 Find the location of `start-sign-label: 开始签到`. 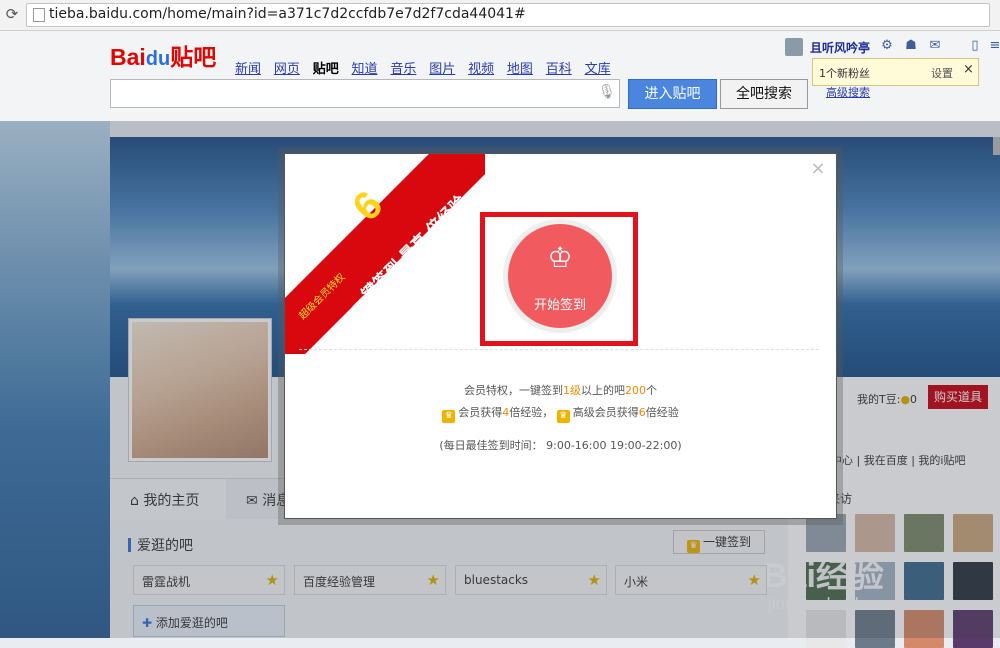

start-sign-label: 开始签到 is located at coordinates (559, 305).